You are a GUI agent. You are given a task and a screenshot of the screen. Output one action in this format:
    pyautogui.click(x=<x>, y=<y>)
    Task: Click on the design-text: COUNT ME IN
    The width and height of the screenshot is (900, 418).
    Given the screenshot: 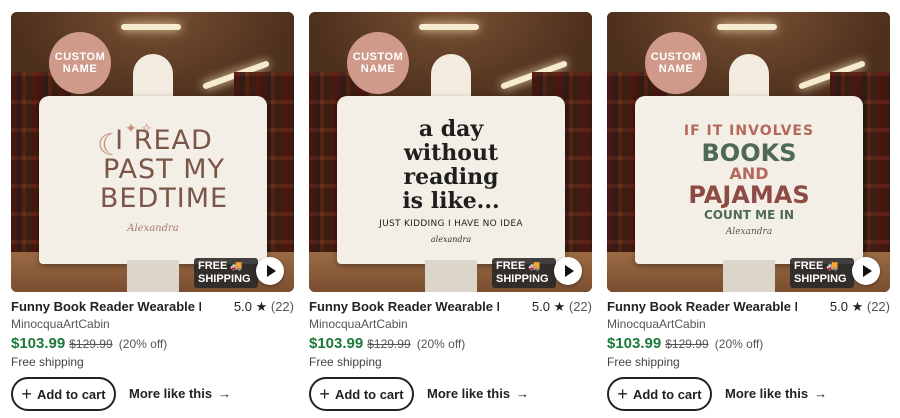 What is the action you would take?
    pyautogui.click(x=749, y=215)
    